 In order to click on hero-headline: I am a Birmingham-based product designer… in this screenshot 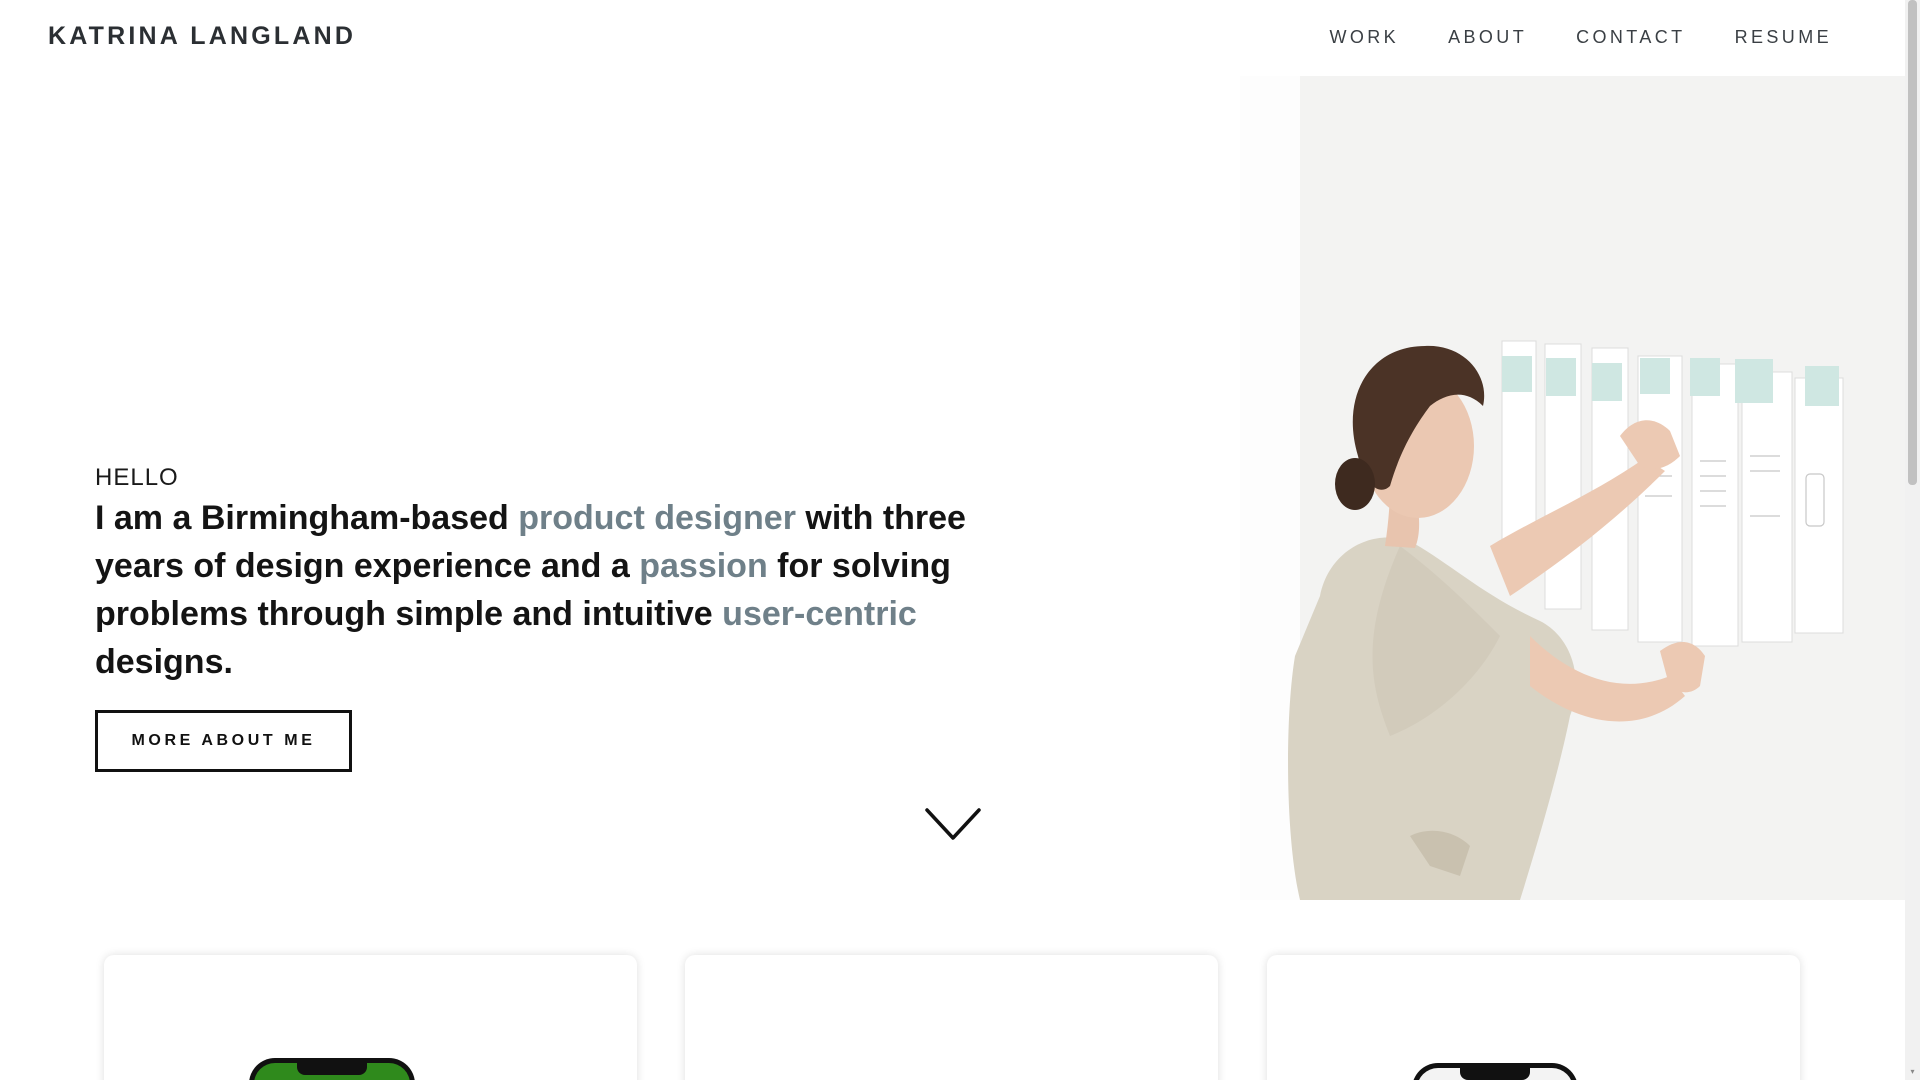, I will do `click(565, 590)`.